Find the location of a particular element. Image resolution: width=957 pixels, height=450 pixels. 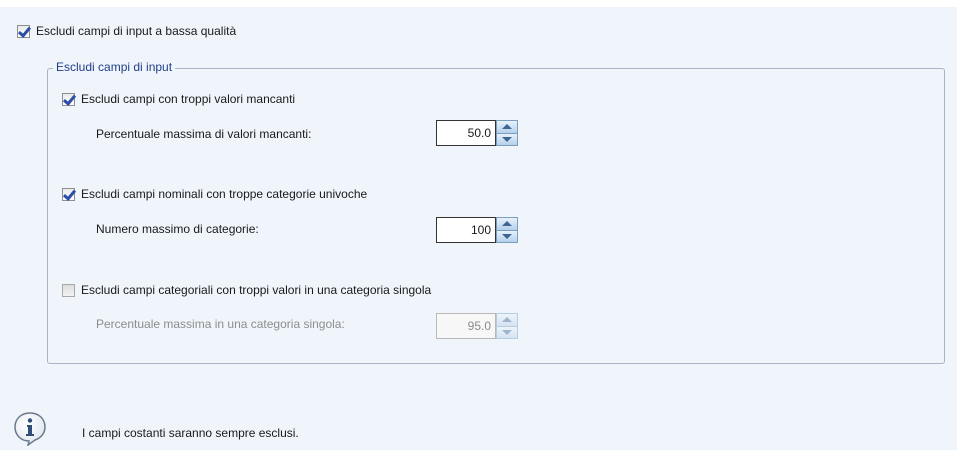

info-icon is located at coordinates (30, 429).